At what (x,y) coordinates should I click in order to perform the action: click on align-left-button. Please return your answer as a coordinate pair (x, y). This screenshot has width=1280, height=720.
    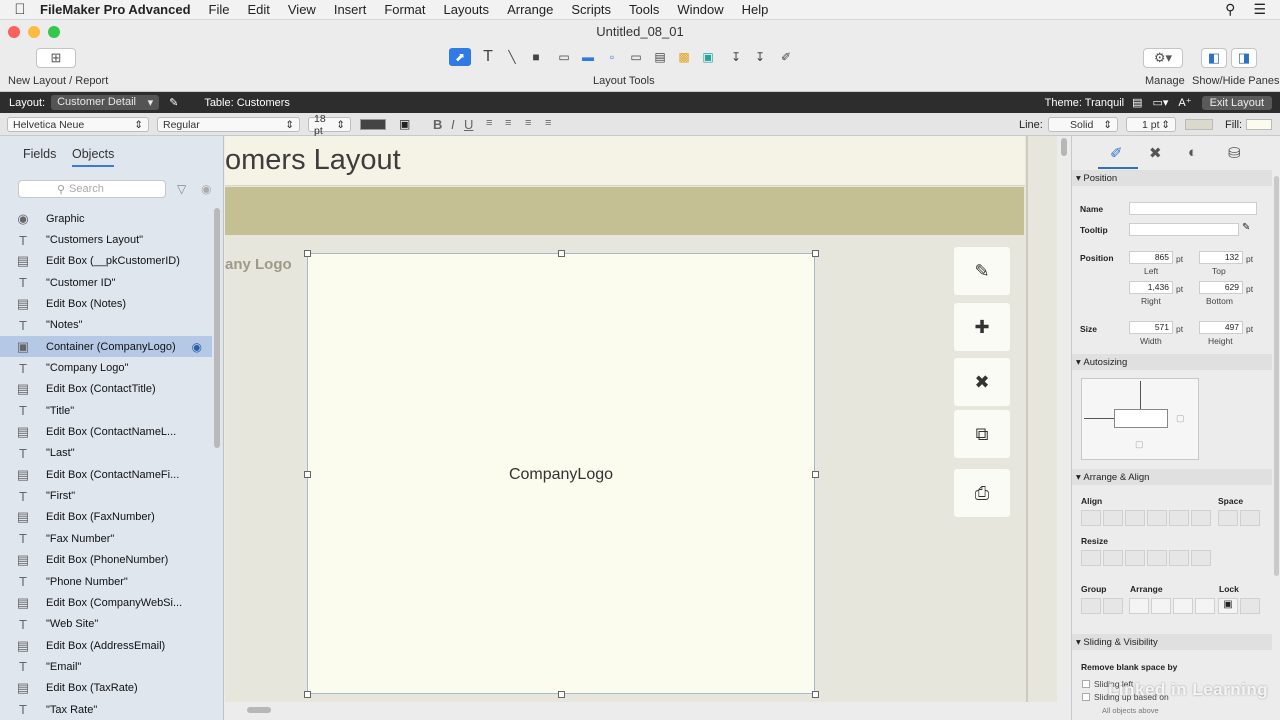
    Looking at the image, I should click on (1091, 518).